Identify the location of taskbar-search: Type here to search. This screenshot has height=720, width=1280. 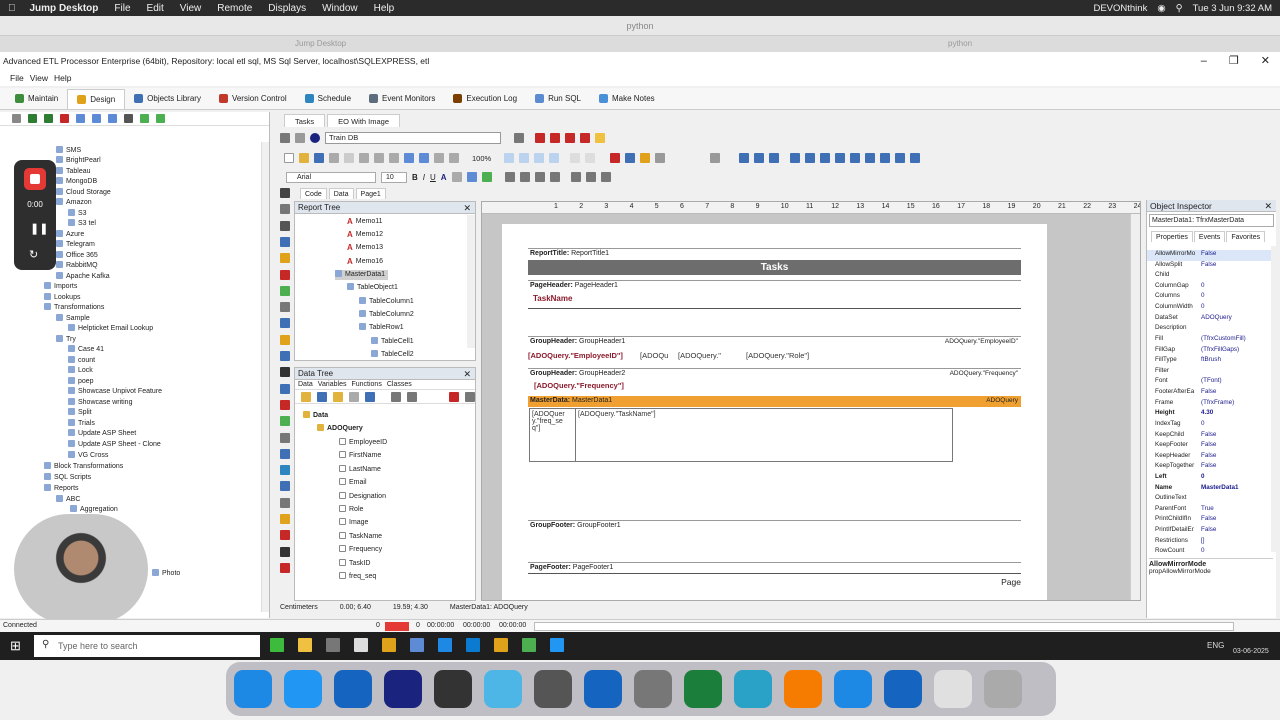
(147, 646).